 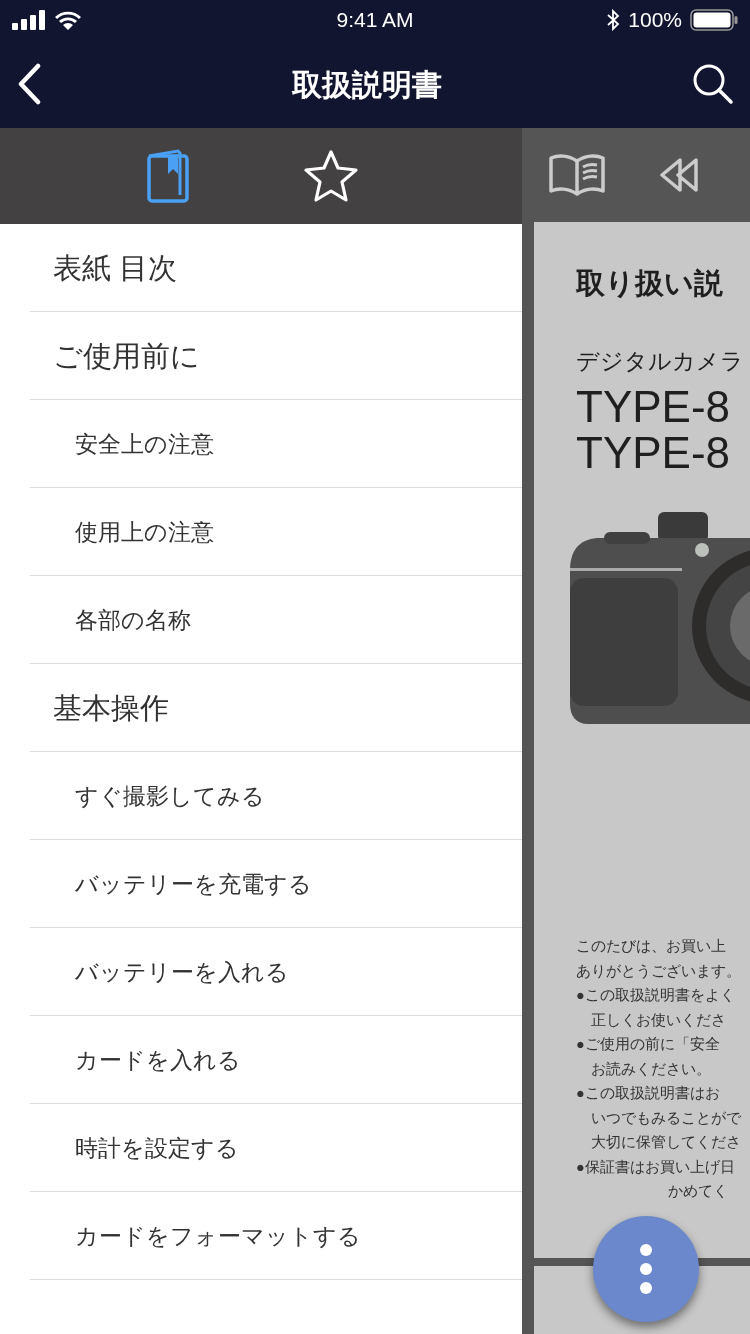 What do you see at coordinates (713, 84) in the screenshot?
I see `search-button` at bounding box center [713, 84].